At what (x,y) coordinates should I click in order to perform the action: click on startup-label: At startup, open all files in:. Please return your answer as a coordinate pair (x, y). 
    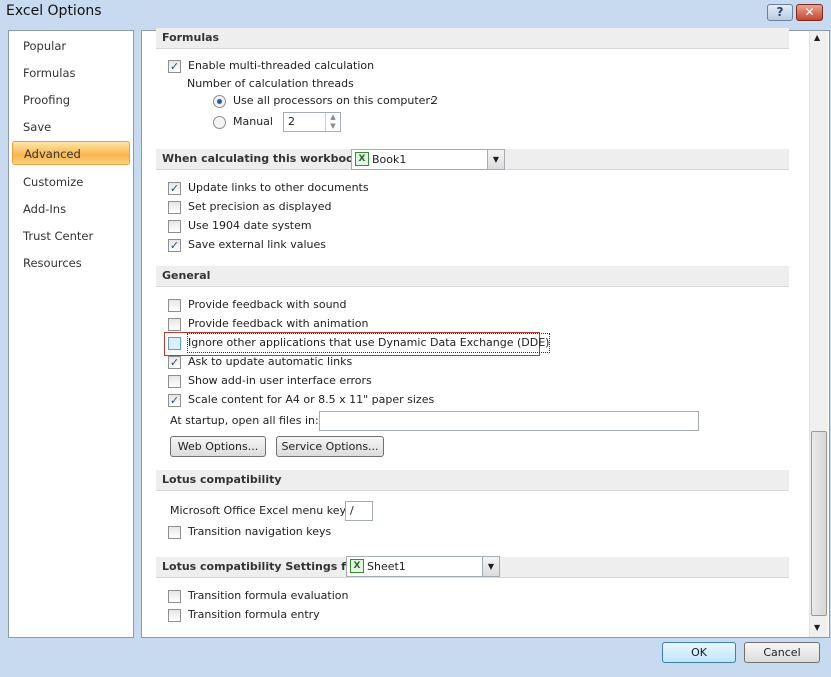
    Looking at the image, I should click on (244, 420).